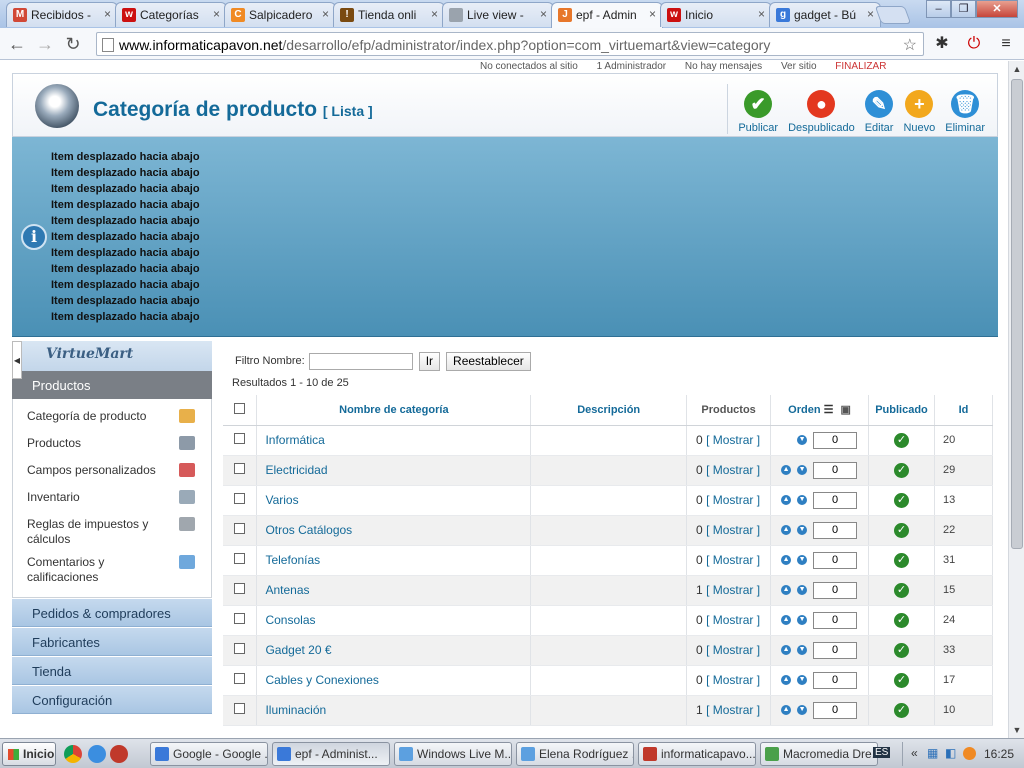 This screenshot has height=768, width=1024. I want to click on browser-tab: ! Tienda onli ×, so click(389, 14).